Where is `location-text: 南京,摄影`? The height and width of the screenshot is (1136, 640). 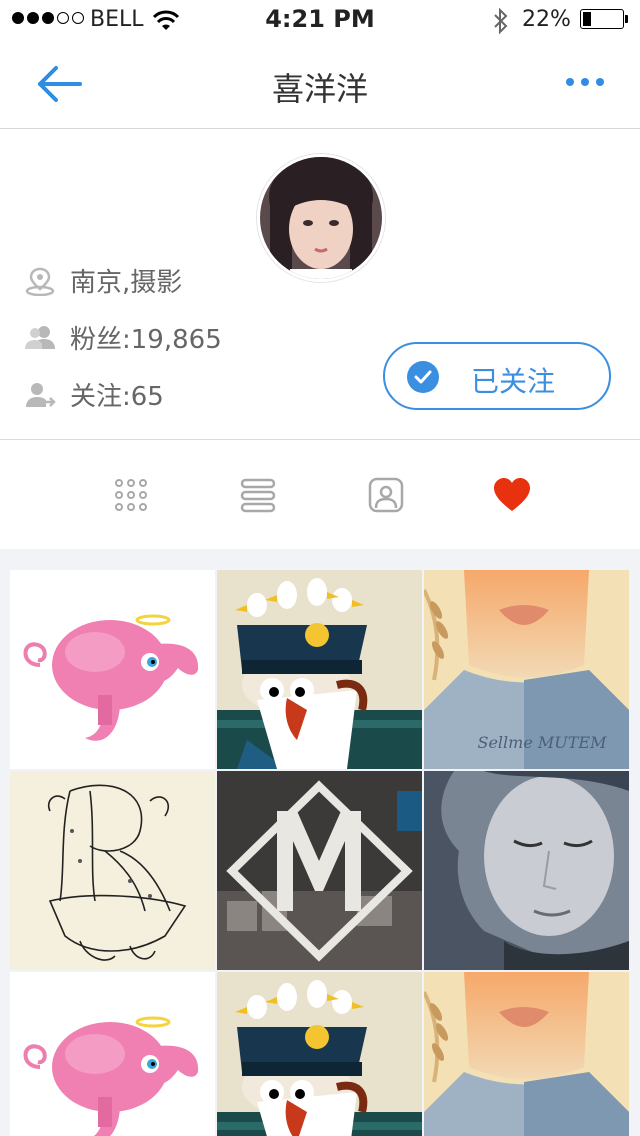
location-text: 南京,摄影 is located at coordinates (126, 283).